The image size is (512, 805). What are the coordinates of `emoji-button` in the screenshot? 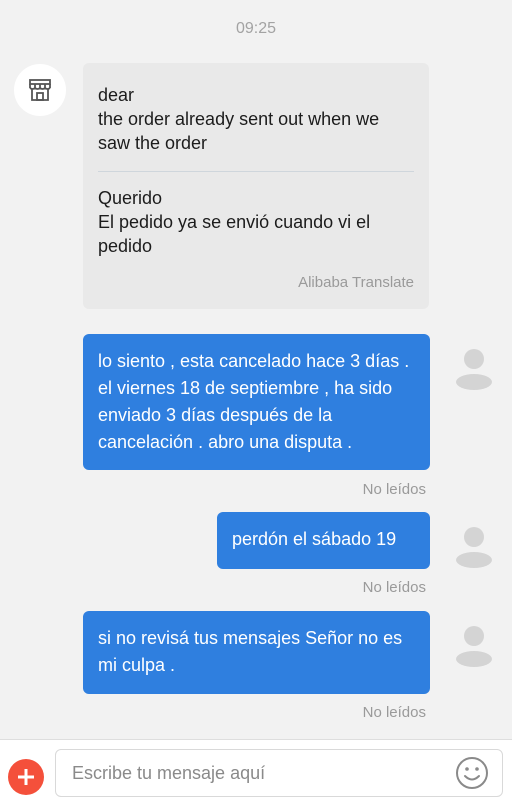 It's located at (472, 773).